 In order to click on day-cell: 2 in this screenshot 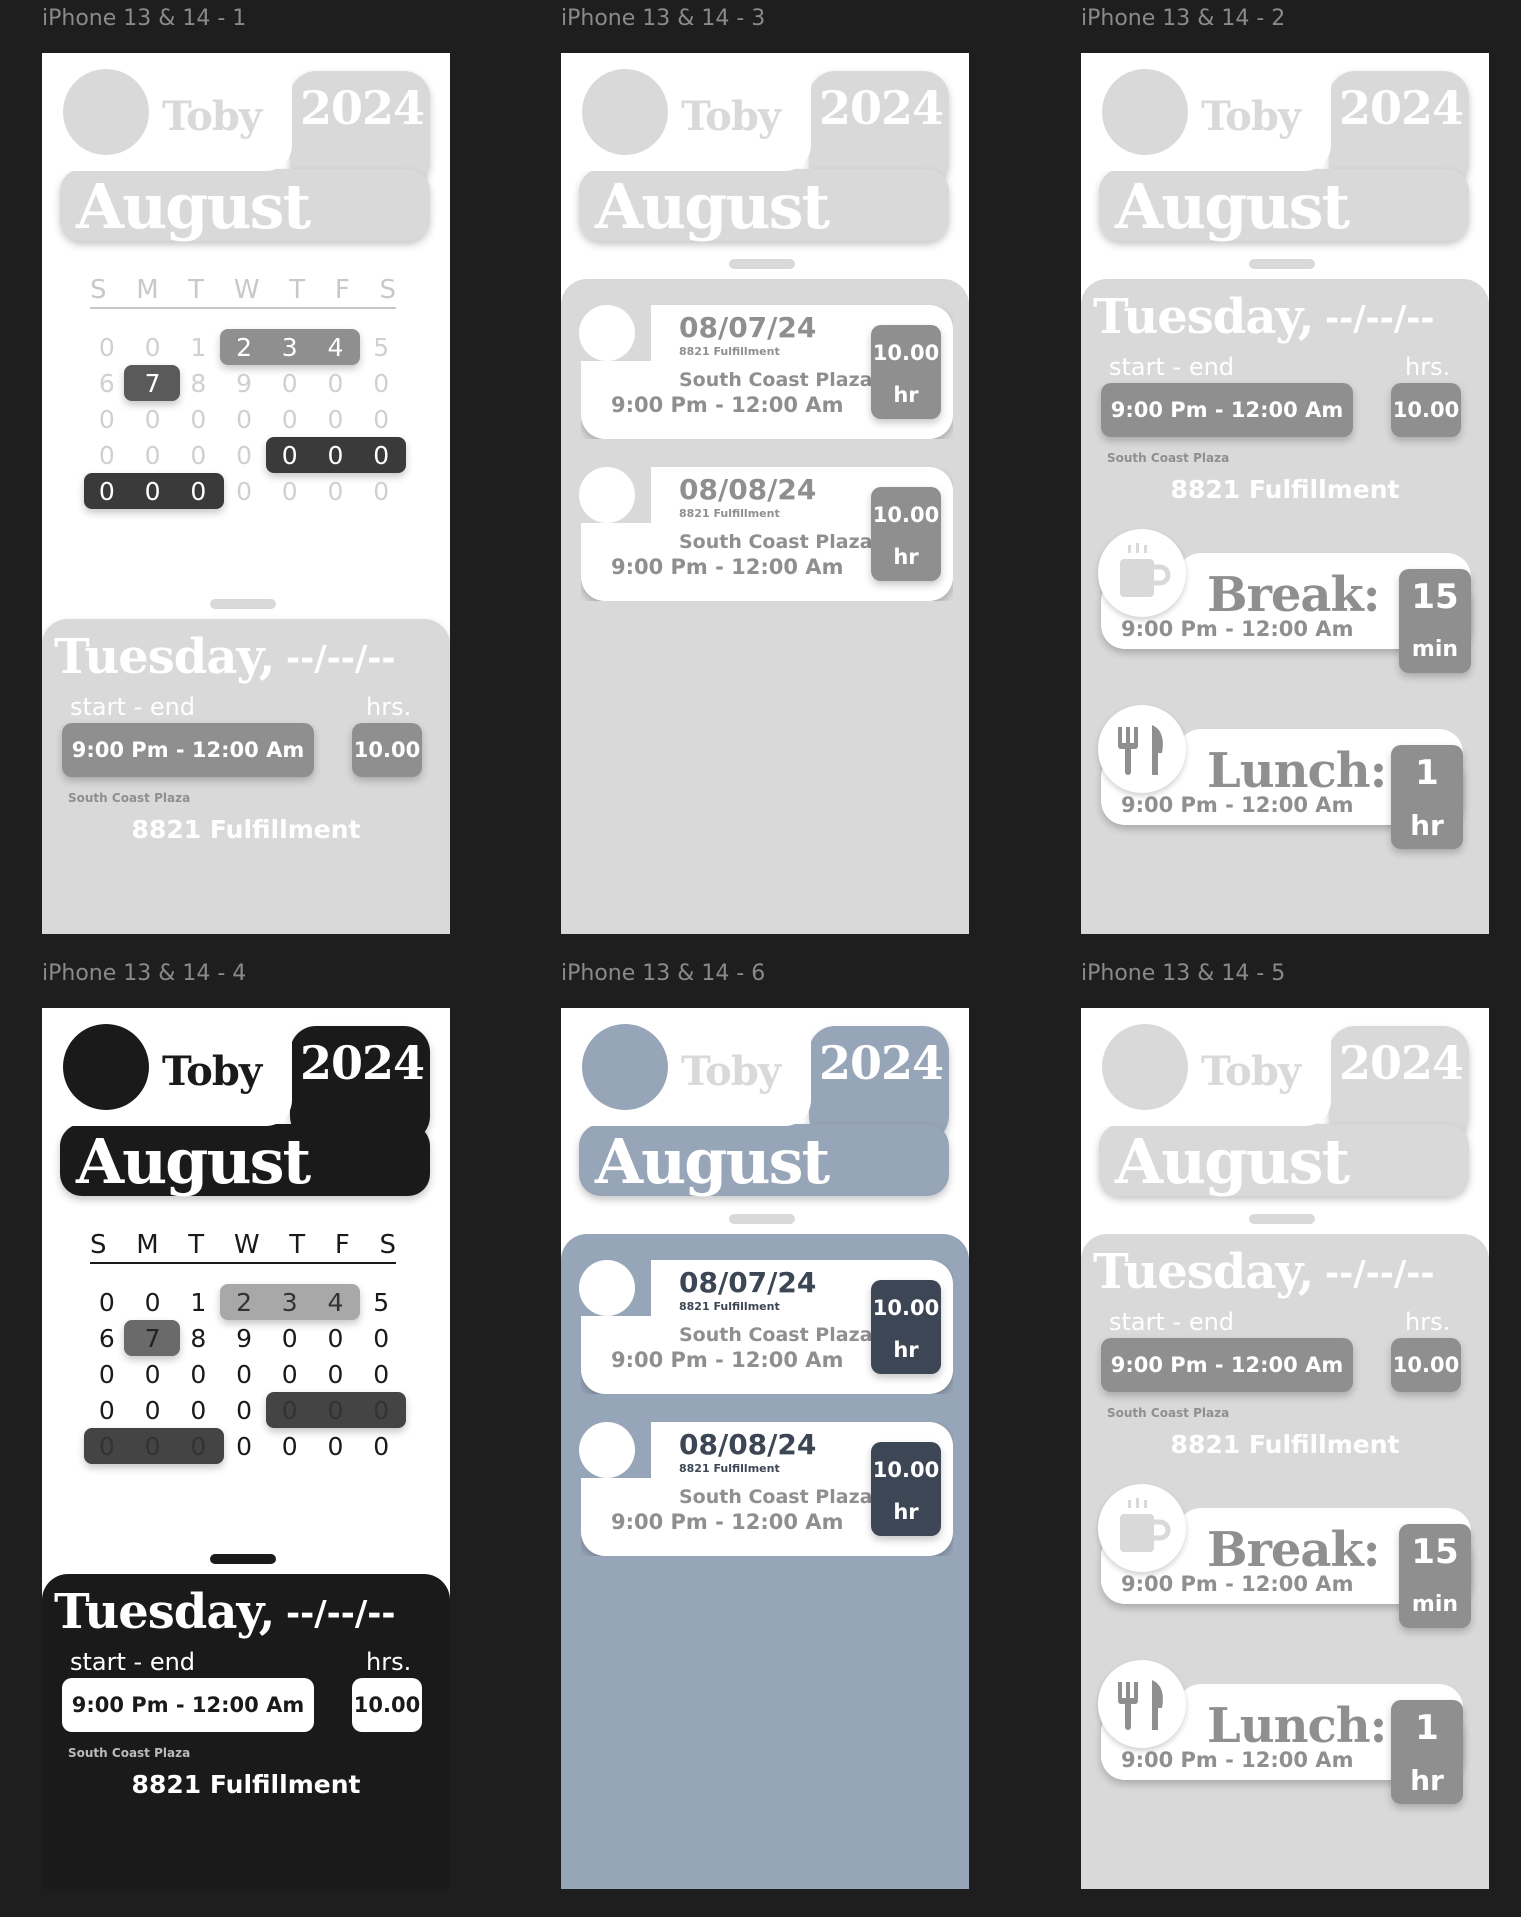, I will do `click(244, 1302)`.